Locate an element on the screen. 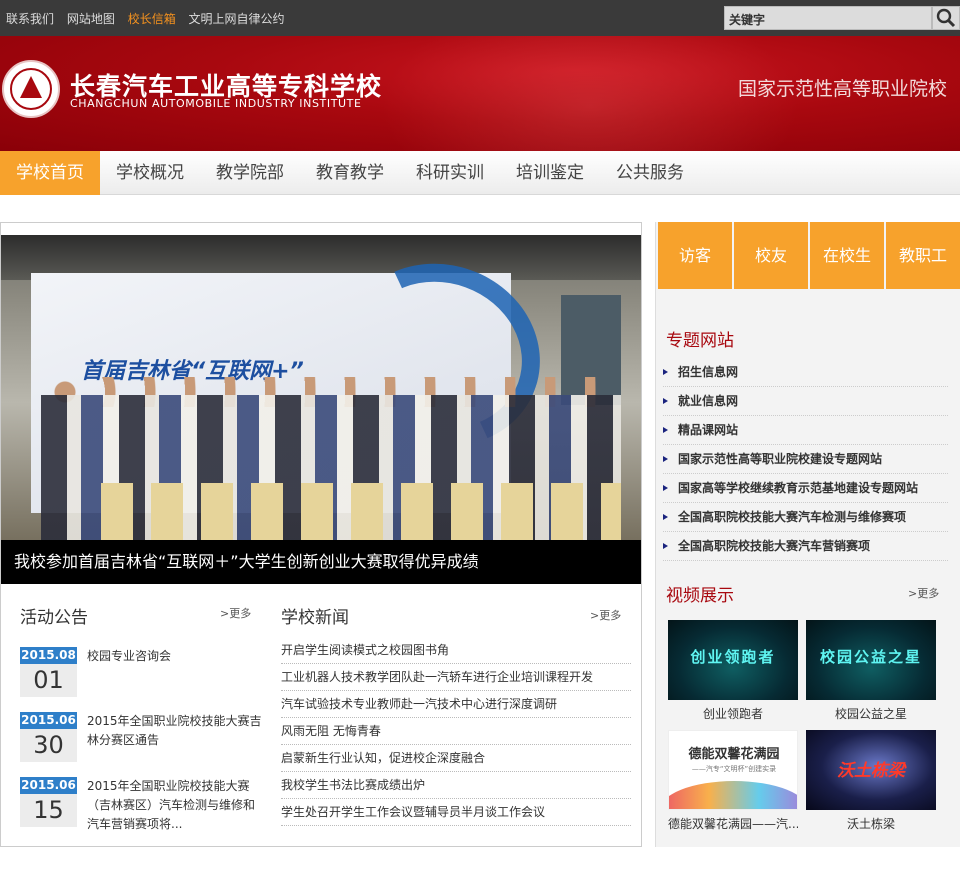 This screenshot has height=873, width=960. top-links: 联系我们 网站地图 校长信箱 文明上网自律公约 is located at coordinates (150, 18).